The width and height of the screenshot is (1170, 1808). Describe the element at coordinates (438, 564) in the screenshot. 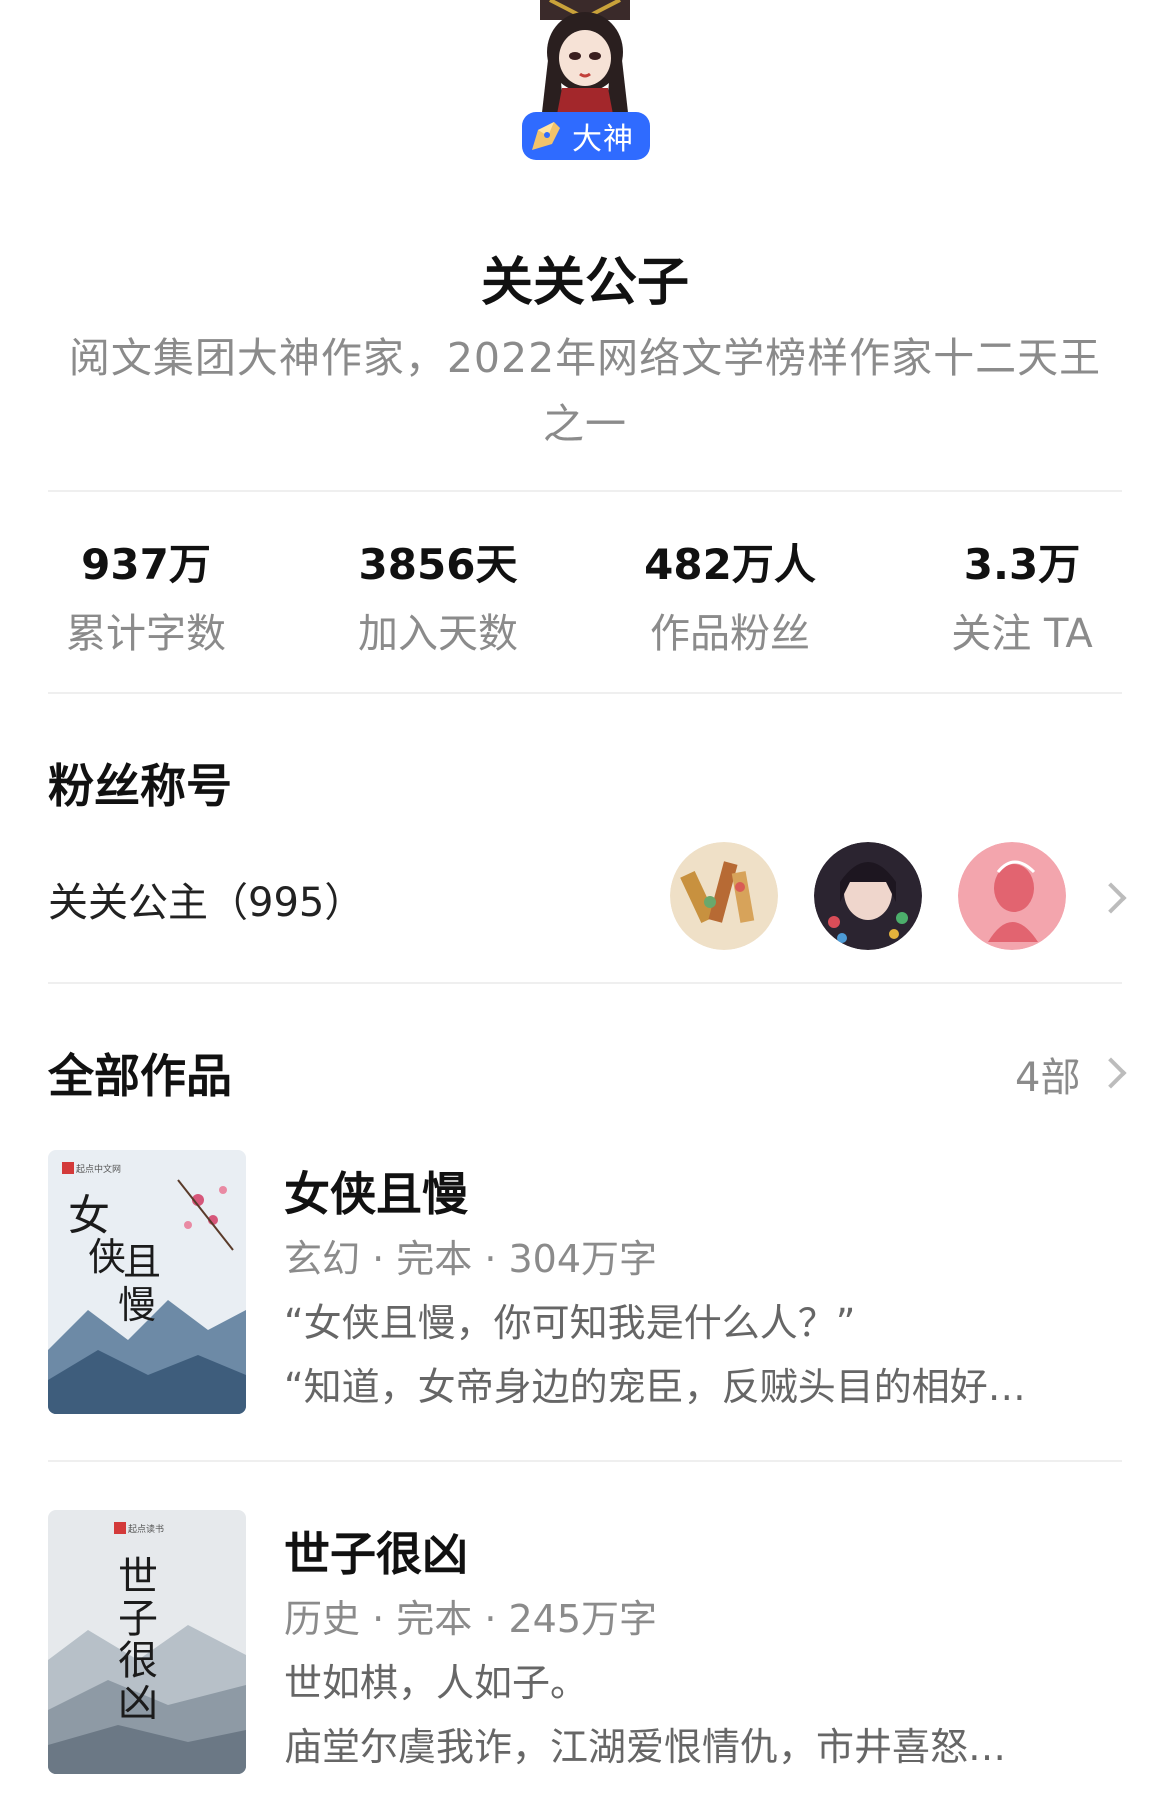

I see `stat-value: 3856天` at that location.